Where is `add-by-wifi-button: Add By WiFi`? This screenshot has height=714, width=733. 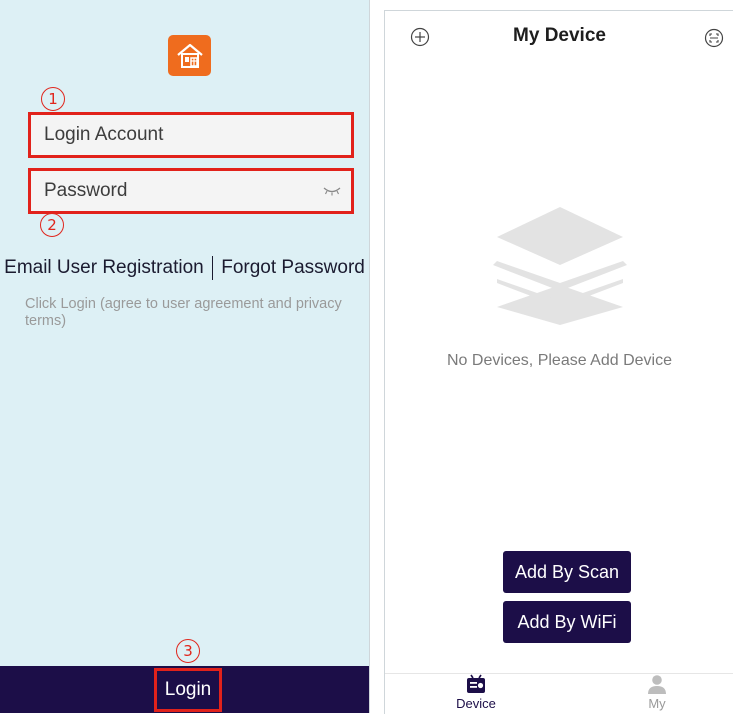 add-by-wifi-button: Add By WiFi is located at coordinates (567, 622).